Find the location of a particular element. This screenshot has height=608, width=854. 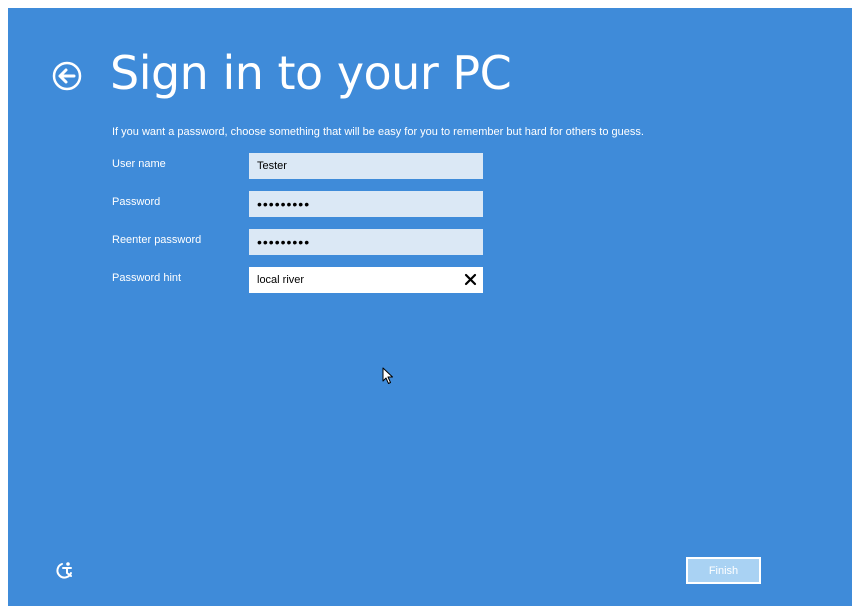

ease-of-access-icon is located at coordinates (64, 570).